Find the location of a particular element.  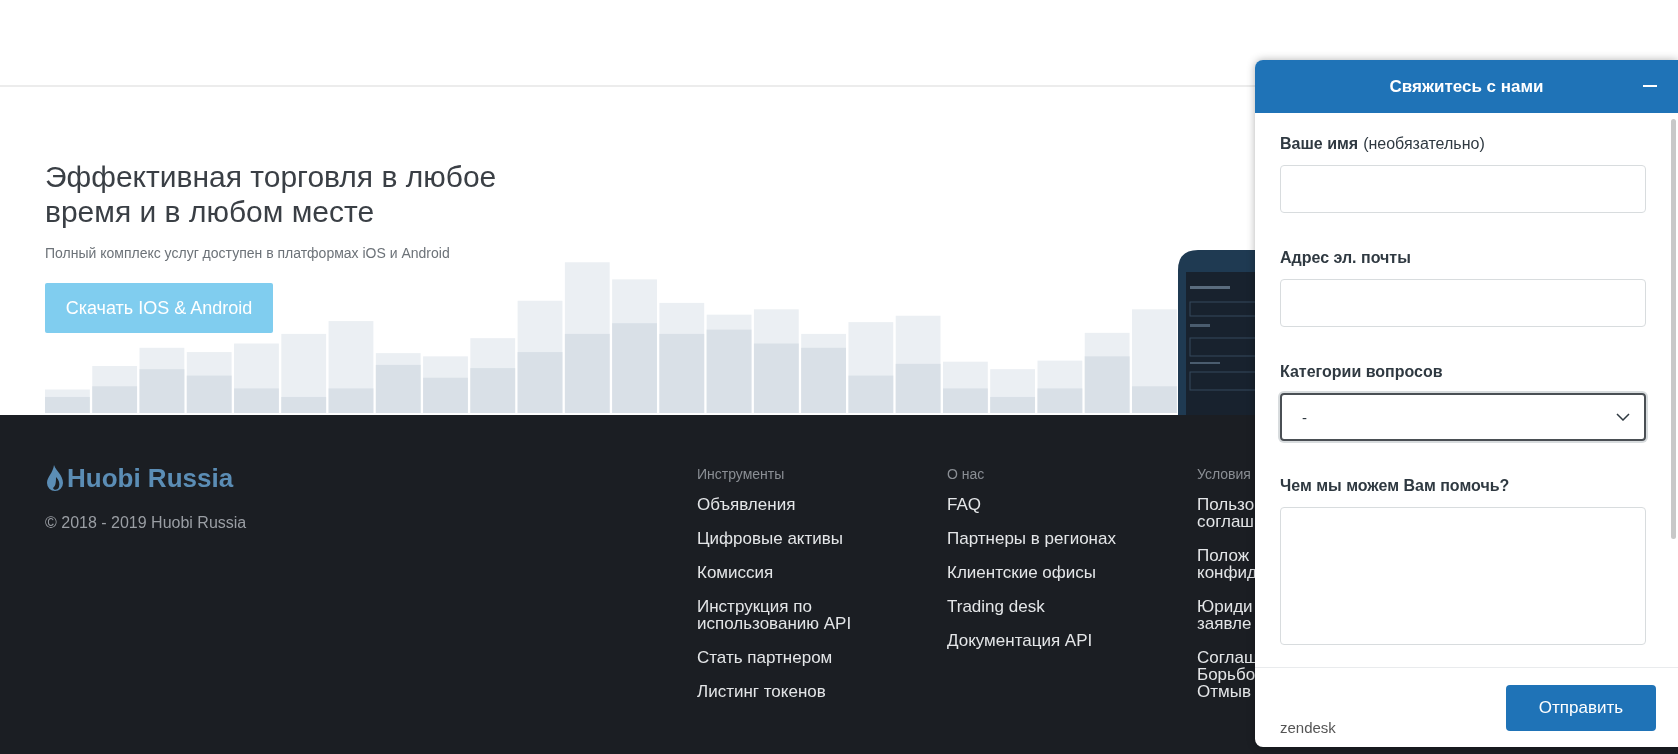

footer-link: Юриди заявле is located at coordinates (1225, 615).